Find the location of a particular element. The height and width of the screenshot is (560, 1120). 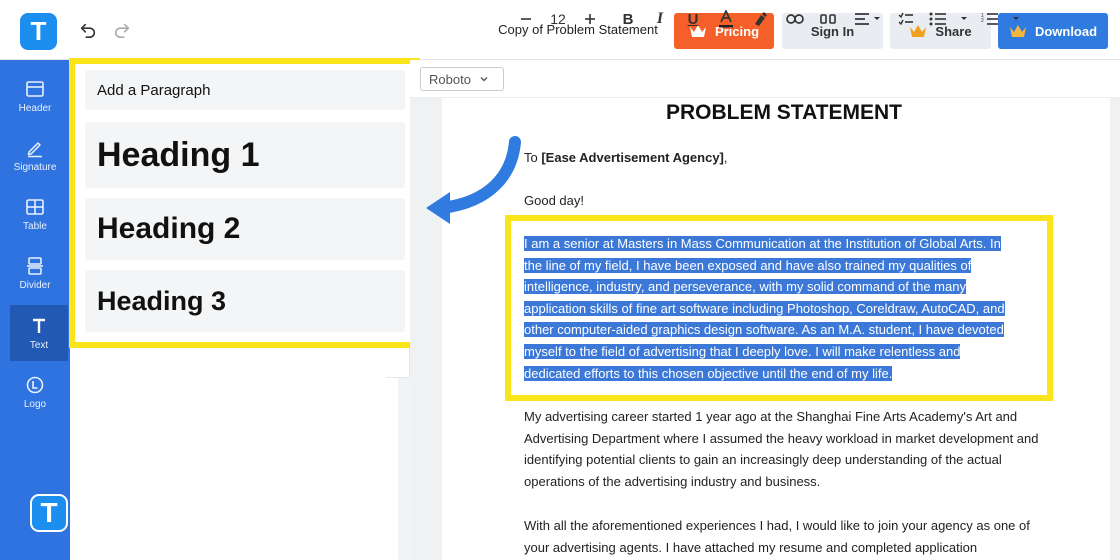

checklist-icon is located at coordinates (906, 19).